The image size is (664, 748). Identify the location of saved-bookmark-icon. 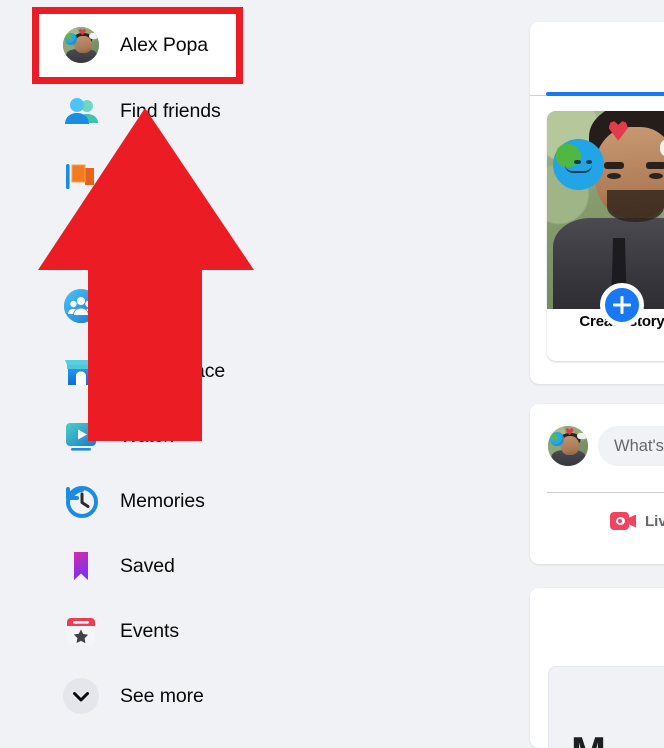
(81, 566).